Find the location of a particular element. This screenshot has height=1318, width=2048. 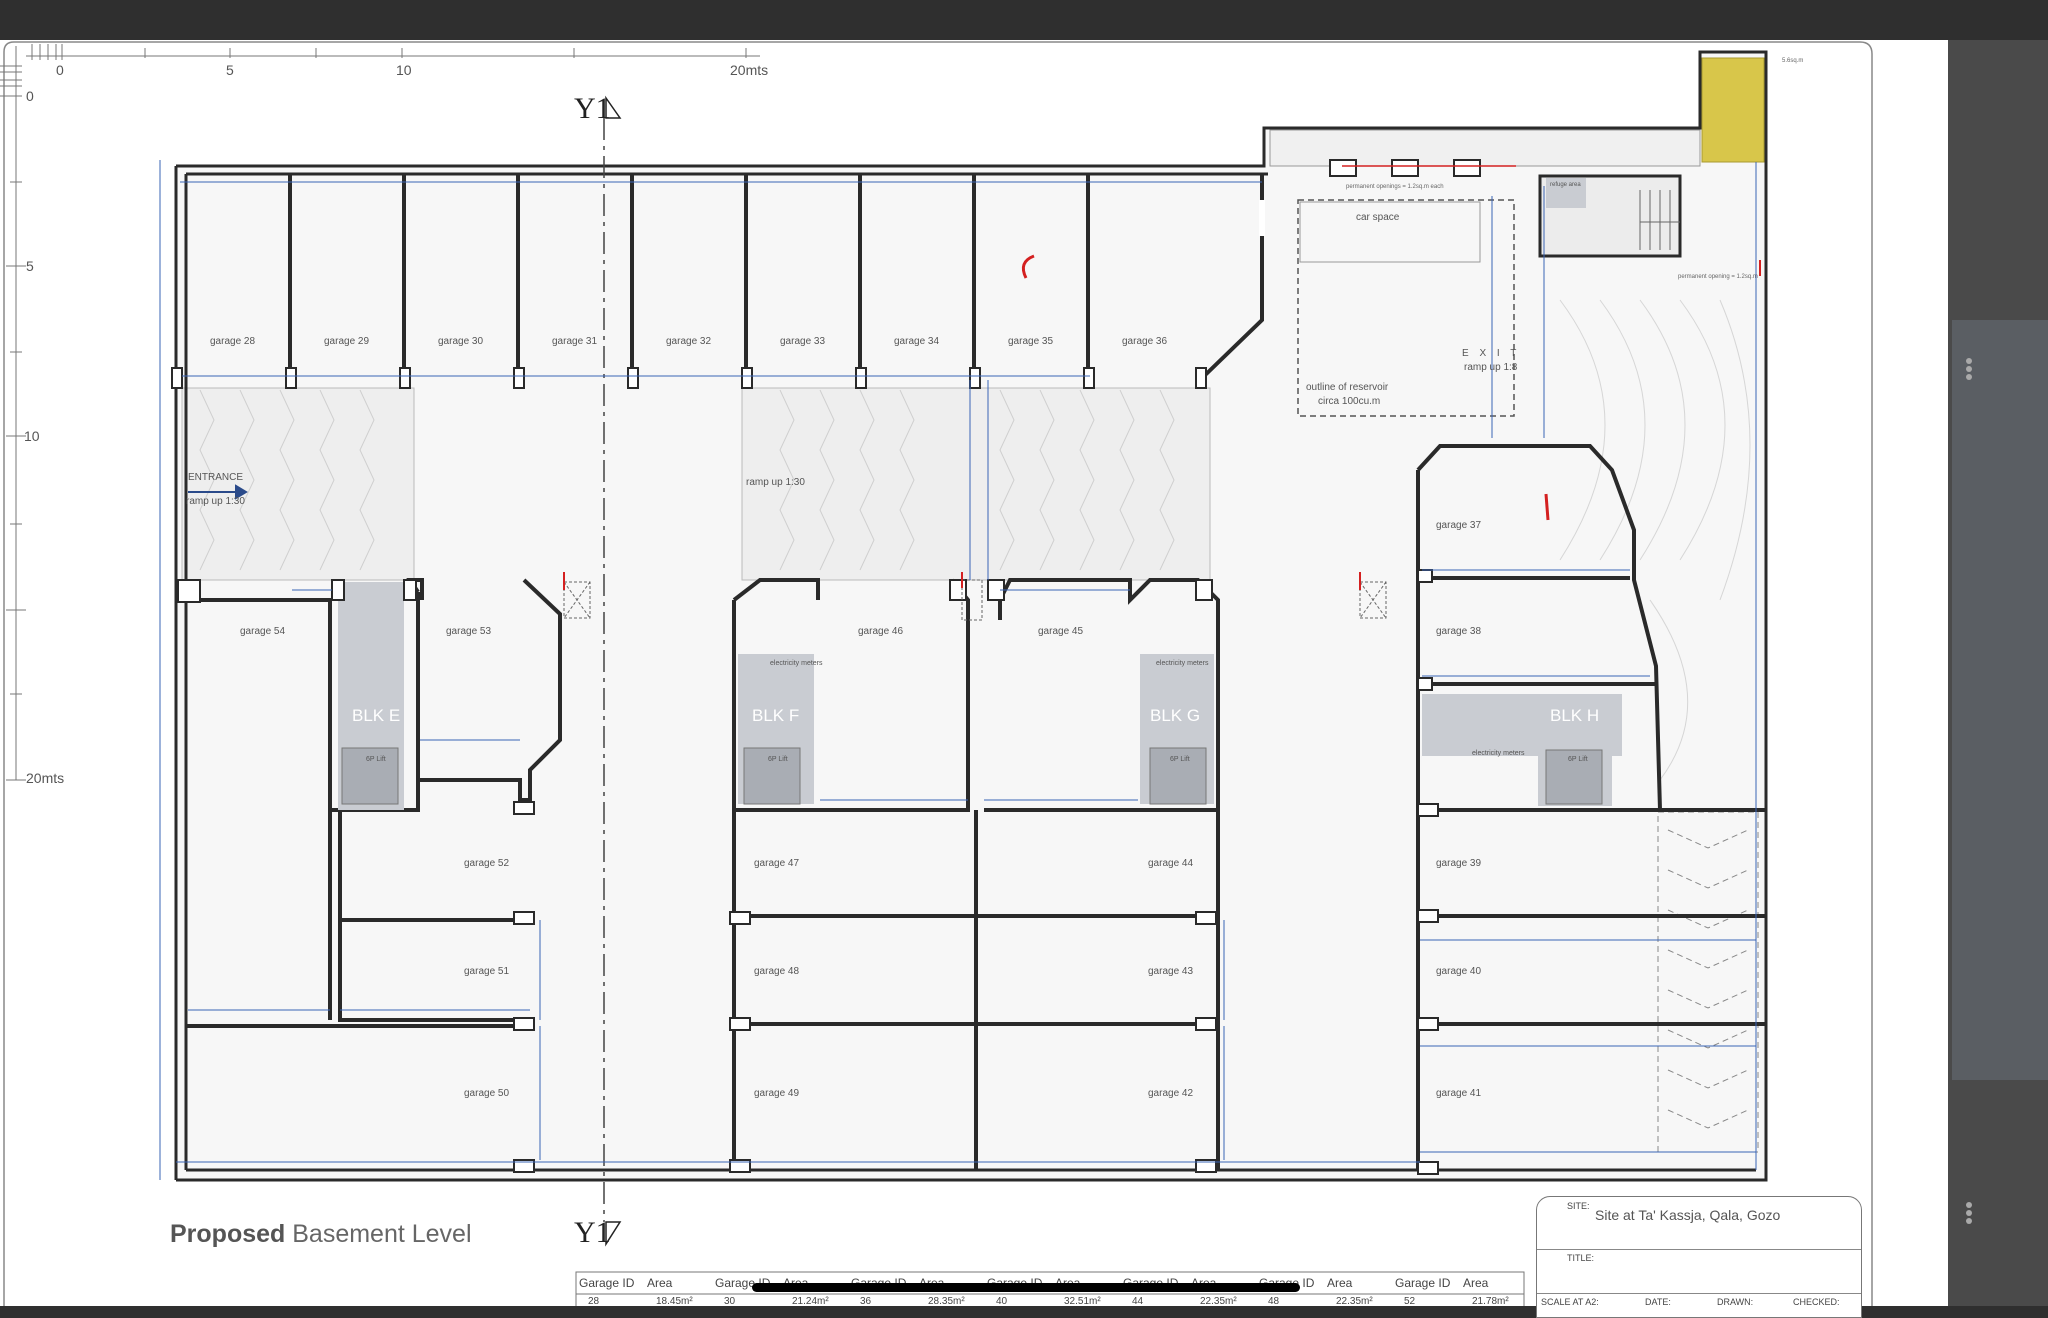

garage-label-g45: garage 45 is located at coordinates (1061, 631).